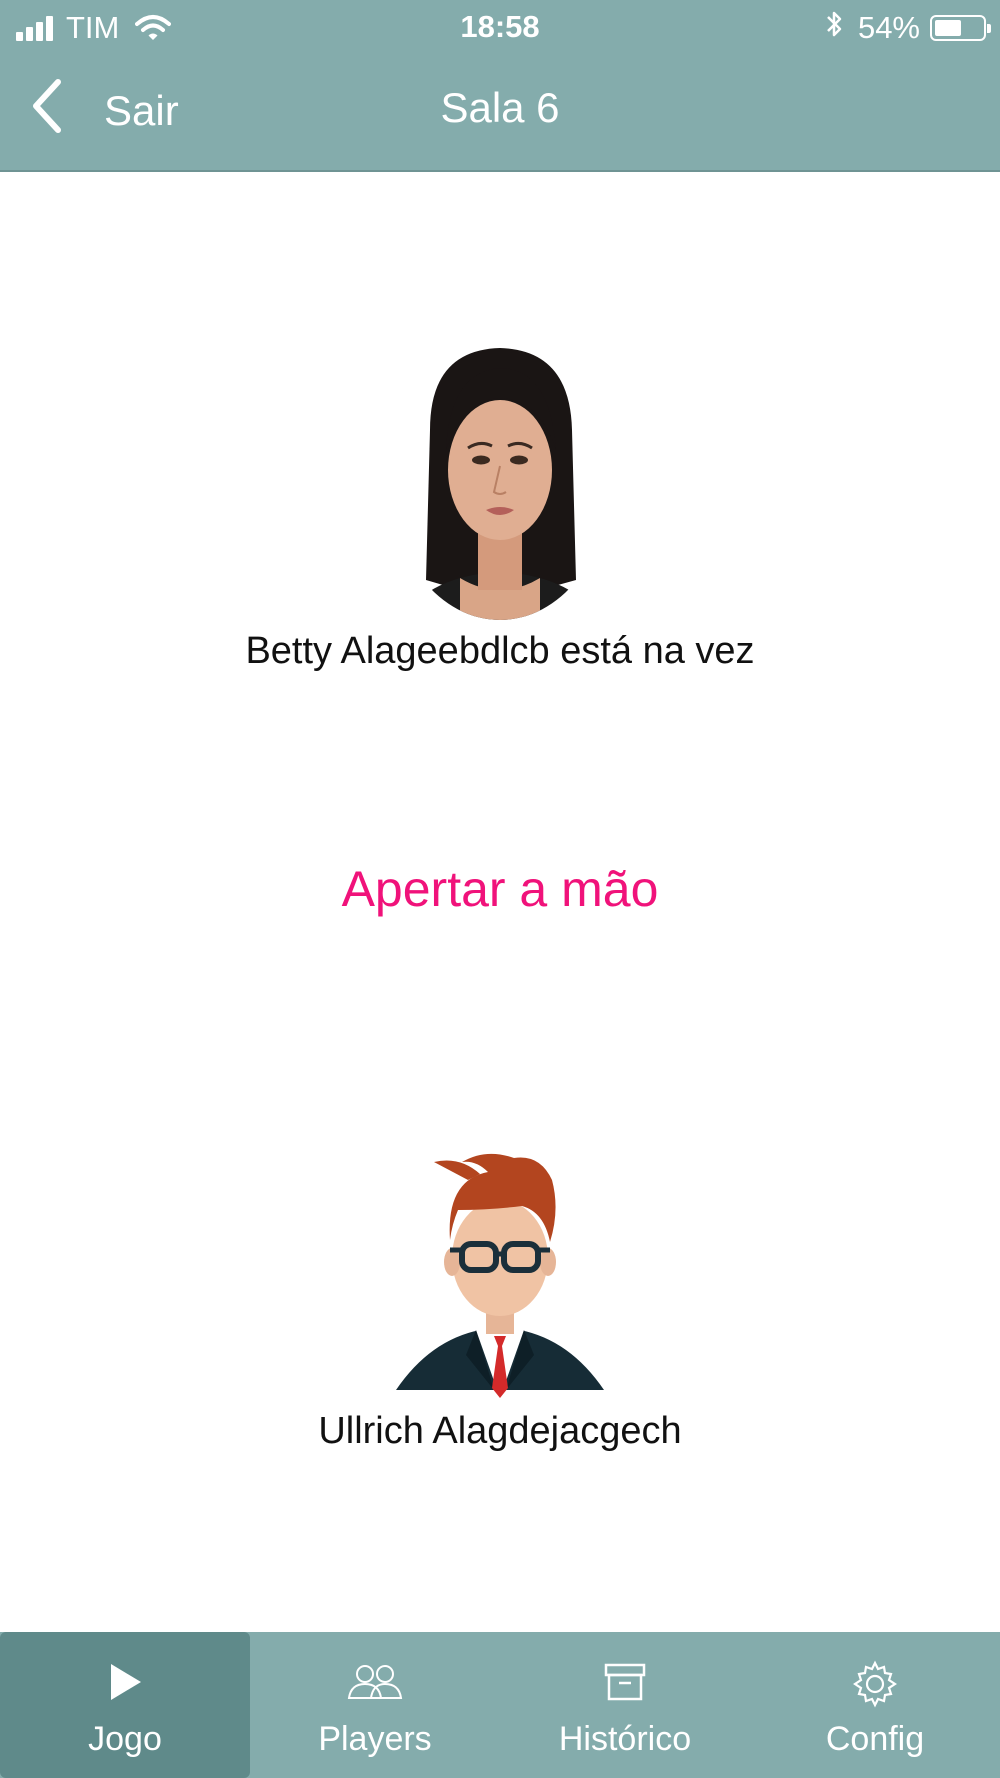  What do you see at coordinates (960, 28) in the screenshot?
I see `battery-icon` at bounding box center [960, 28].